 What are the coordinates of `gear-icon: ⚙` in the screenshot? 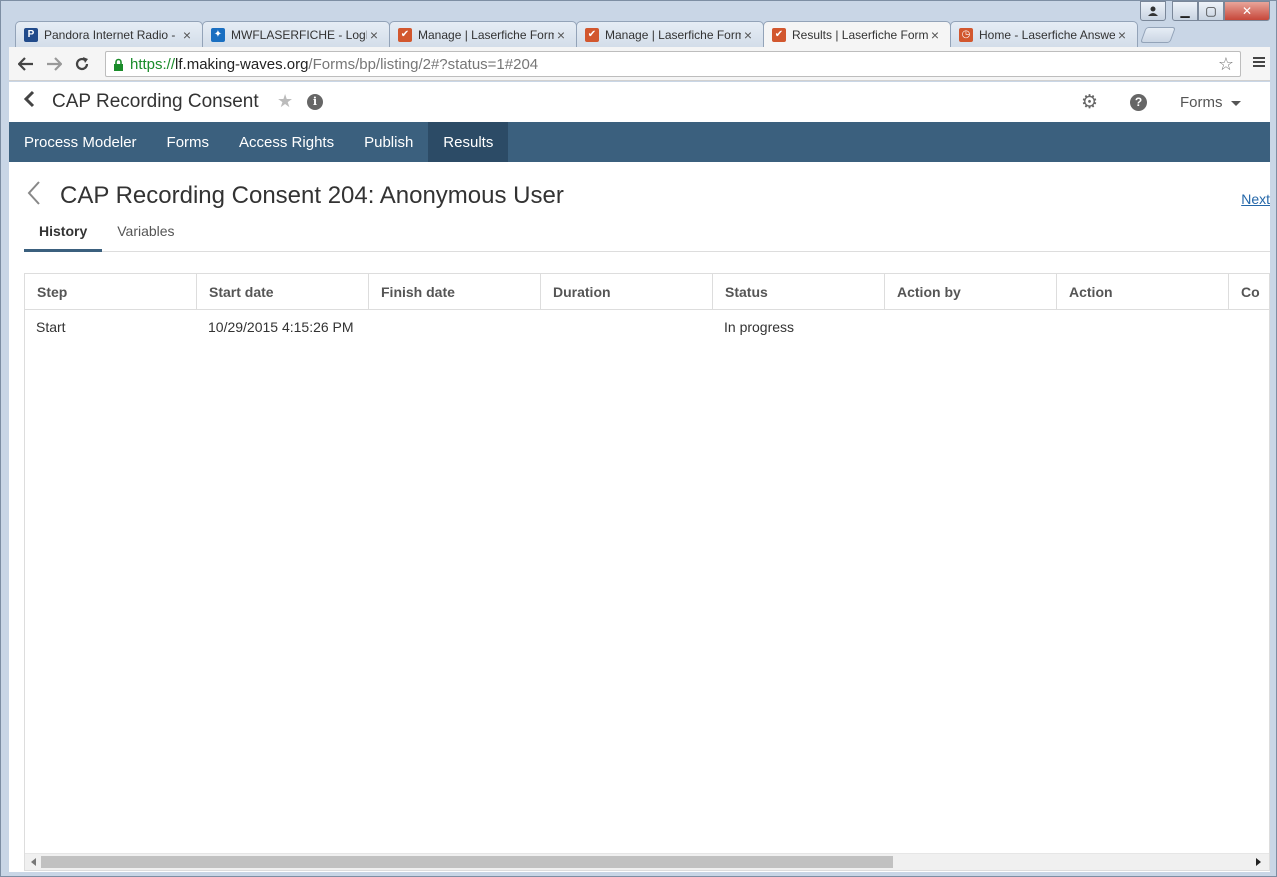 It's located at (1089, 102).